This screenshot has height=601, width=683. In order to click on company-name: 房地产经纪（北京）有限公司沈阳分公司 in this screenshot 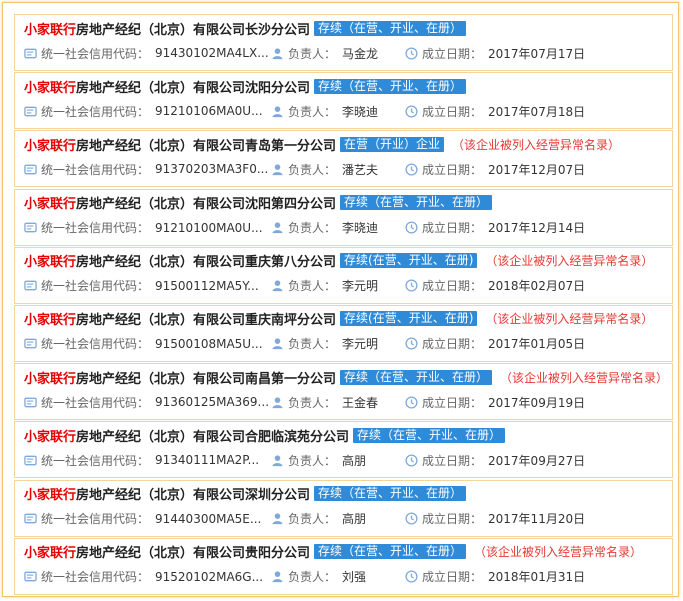, I will do `click(193, 86)`.